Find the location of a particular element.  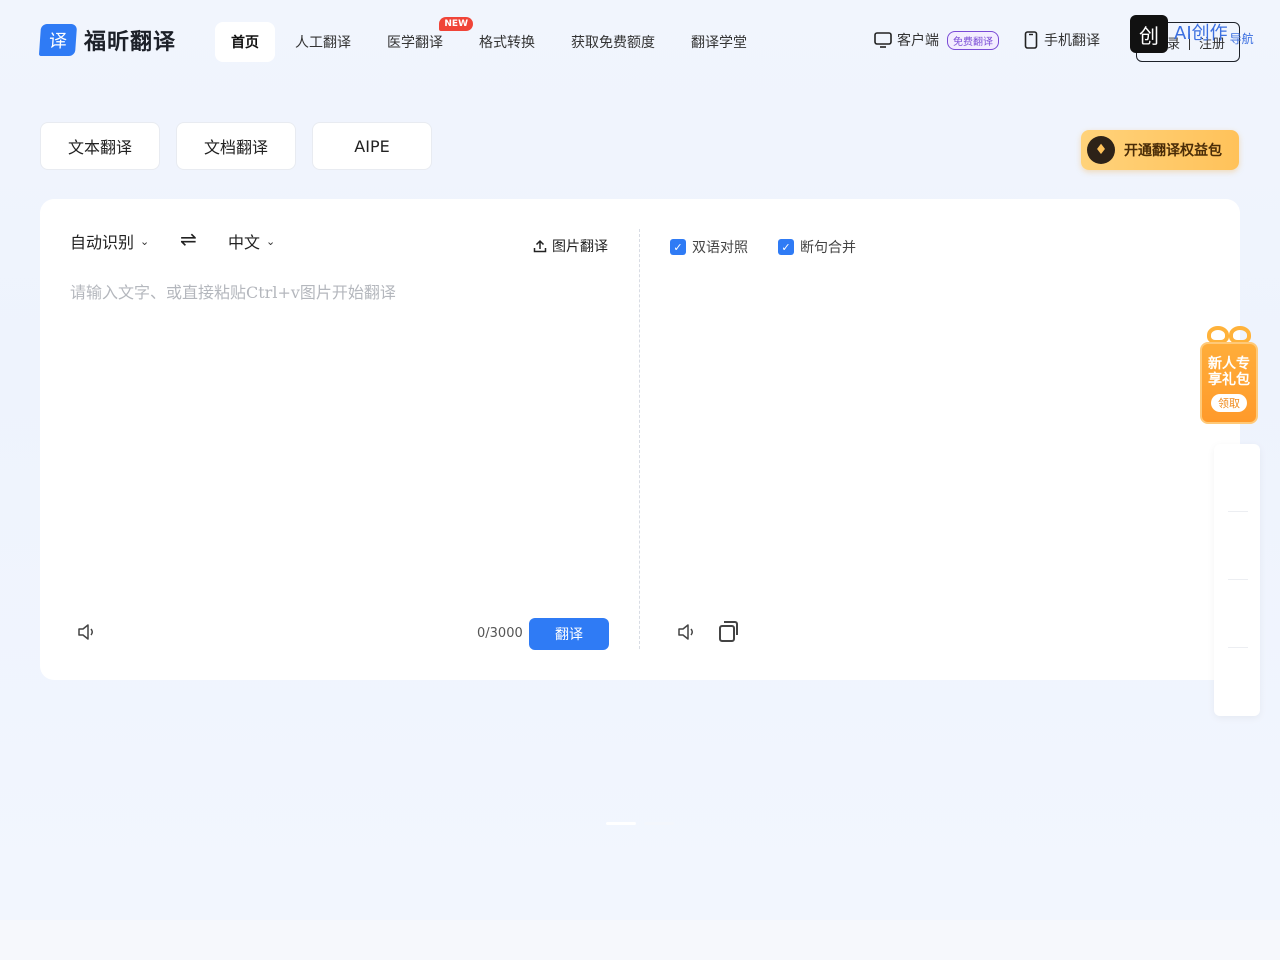

tab-aipe: AIPE is located at coordinates (372, 146).